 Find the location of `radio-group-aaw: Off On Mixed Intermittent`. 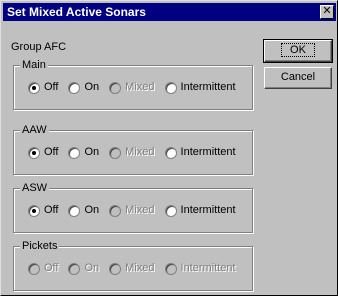

radio-group-aaw: Off On Mixed Intermittent is located at coordinates (132, 152).